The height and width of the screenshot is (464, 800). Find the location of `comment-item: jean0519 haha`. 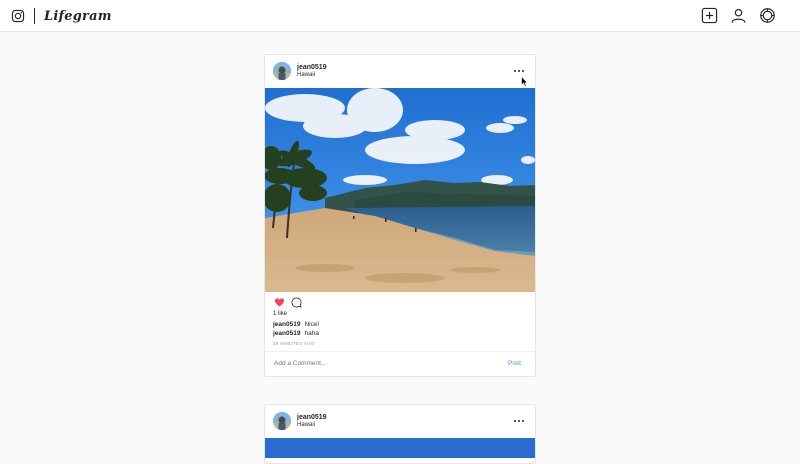

comment-item: jean0519 haha is located at coordinates (296, 334).